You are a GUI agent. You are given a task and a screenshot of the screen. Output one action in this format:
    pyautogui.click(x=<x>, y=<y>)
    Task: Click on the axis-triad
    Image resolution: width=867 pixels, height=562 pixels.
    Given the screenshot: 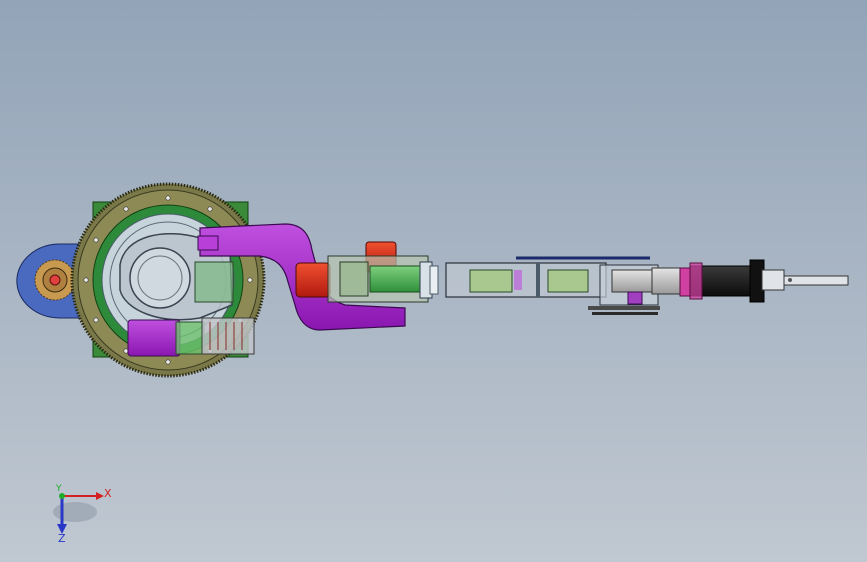 What is the action you would take?
    pyautogui.click(x=78, y=513)
    